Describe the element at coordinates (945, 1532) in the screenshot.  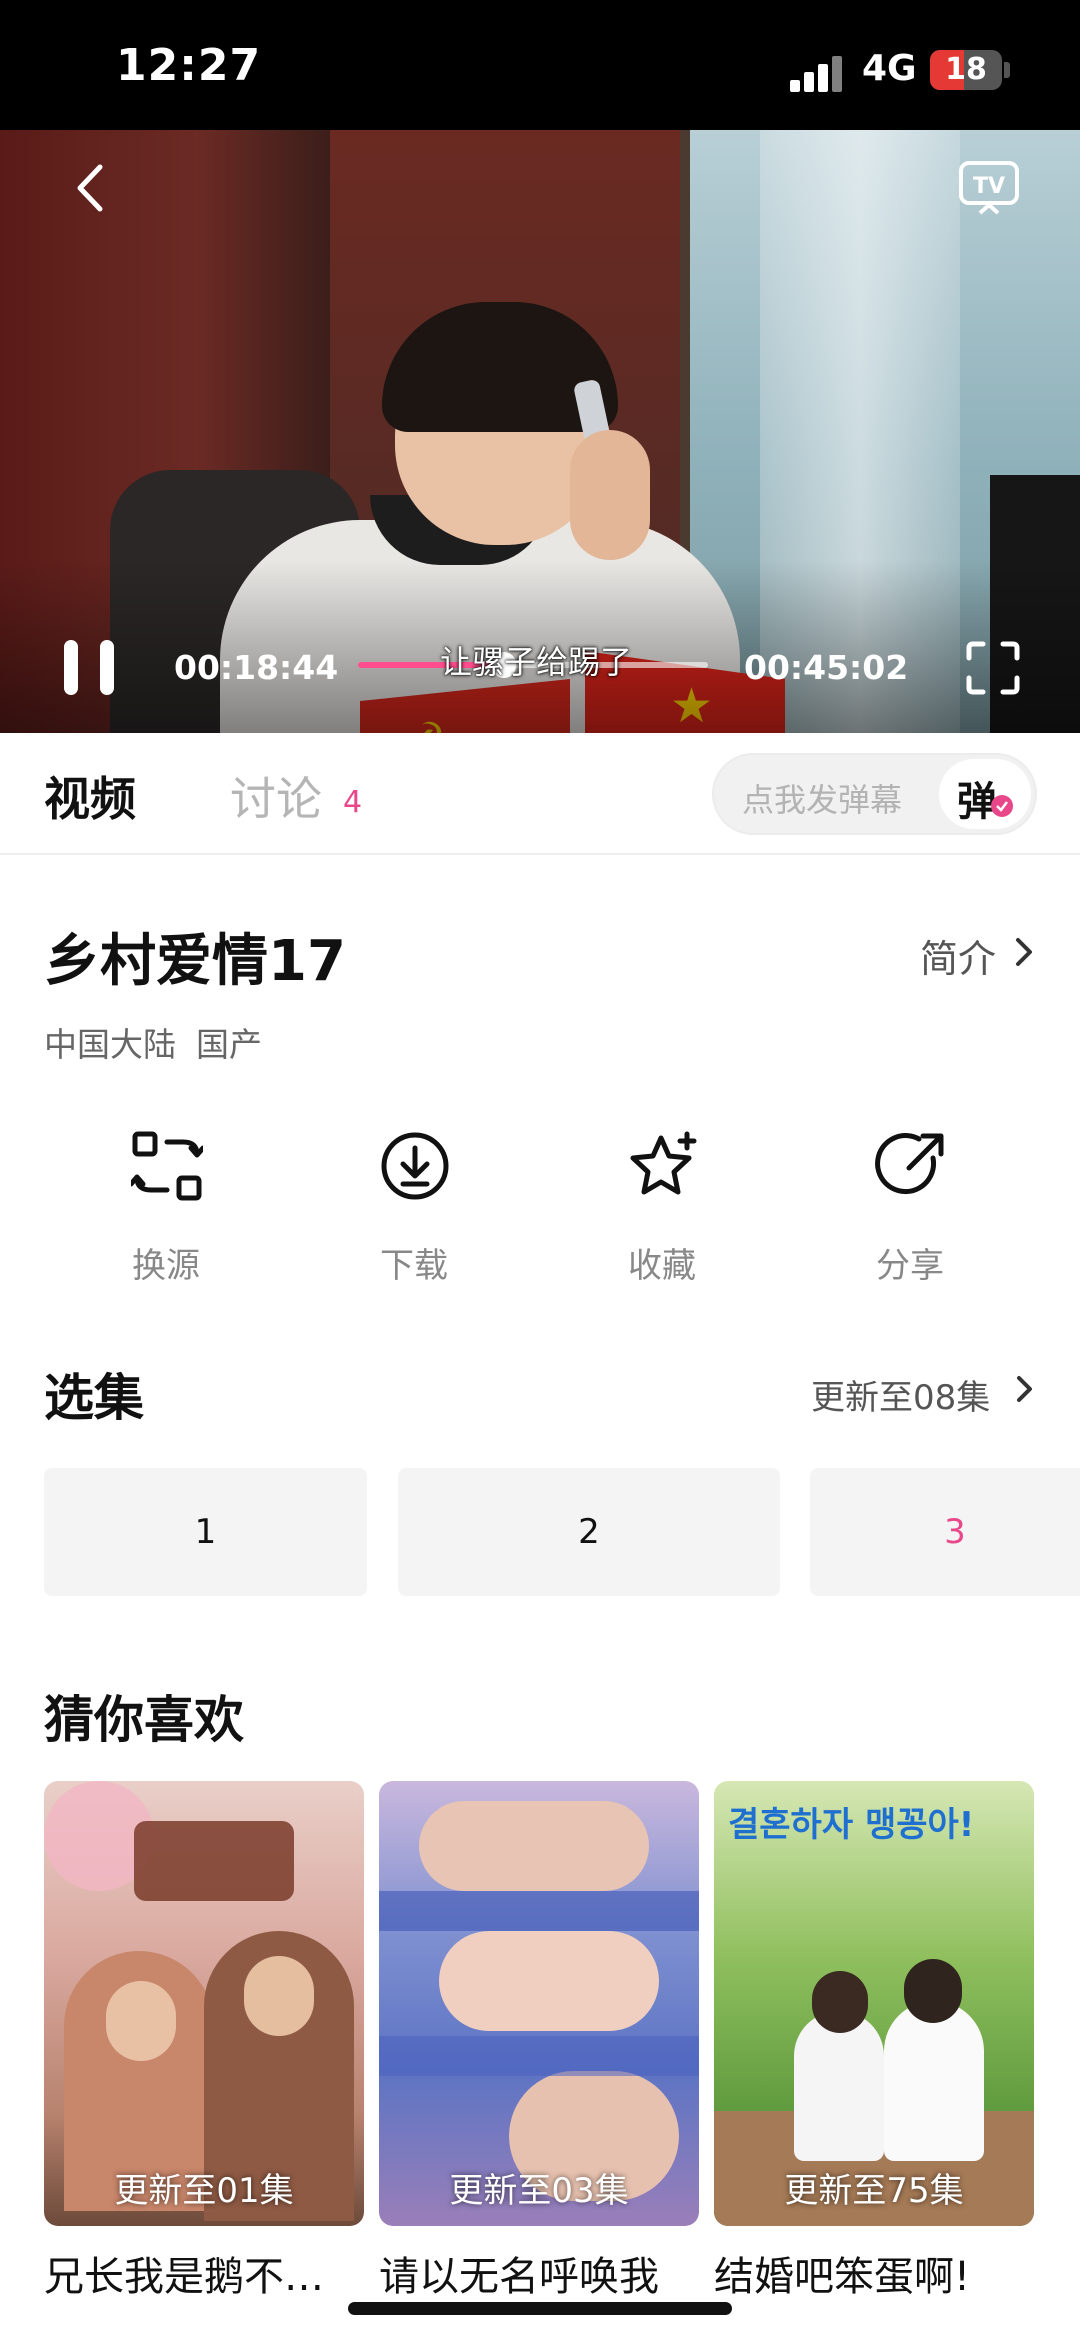
I see `episode-item-active: 3` at that location.